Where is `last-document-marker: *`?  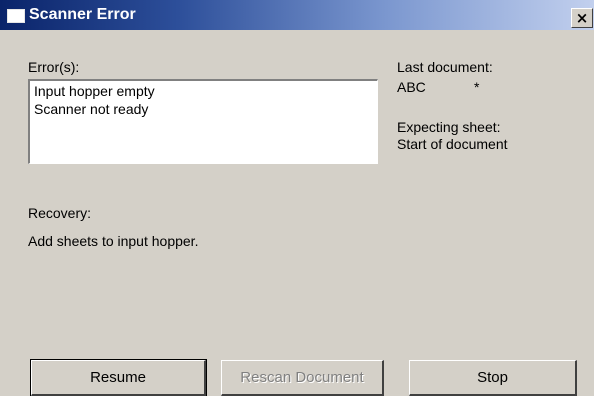 last-document-marker: * is located at coordinates (477, 87).